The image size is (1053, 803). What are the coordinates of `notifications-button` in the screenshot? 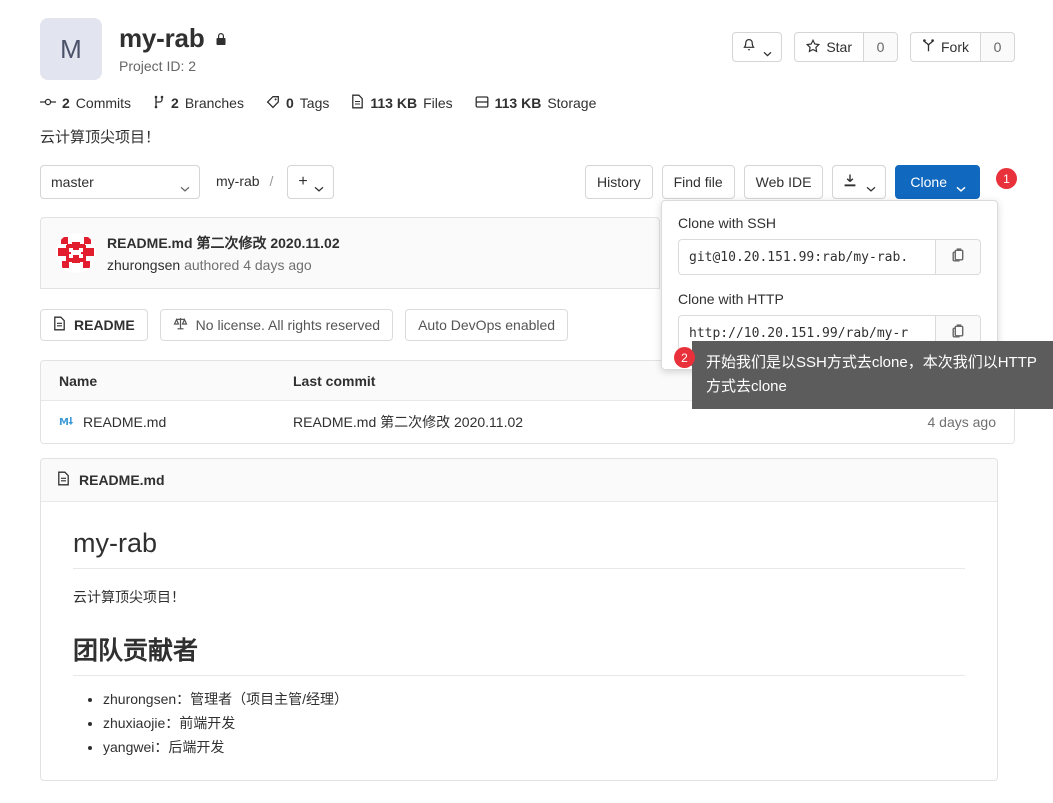 It's located at (757, 47).